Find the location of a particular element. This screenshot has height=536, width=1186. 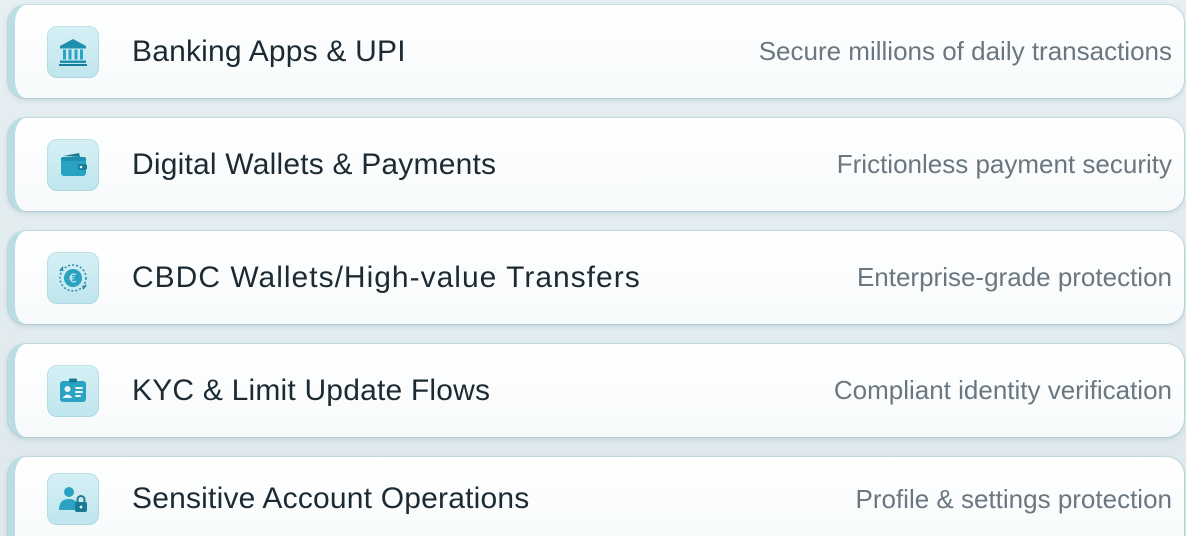

use-case-subtitle: Enterprise-grade protection is located at coordinates (1014, 277).